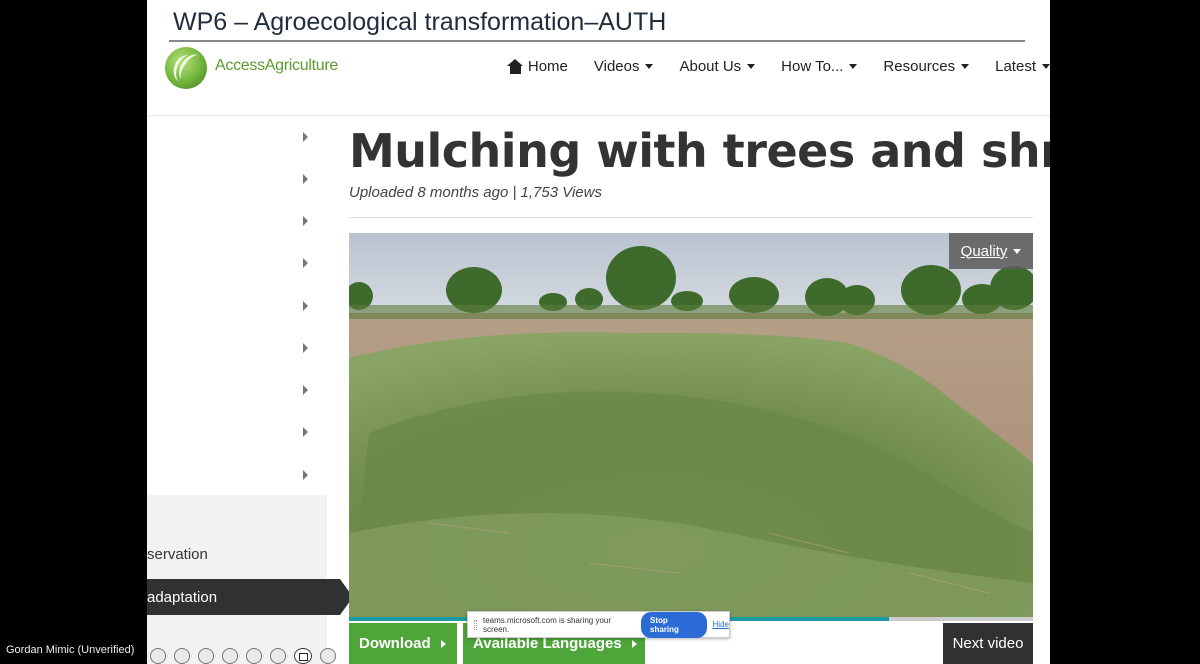  I want to click on slide-divider, so click(597, 41).